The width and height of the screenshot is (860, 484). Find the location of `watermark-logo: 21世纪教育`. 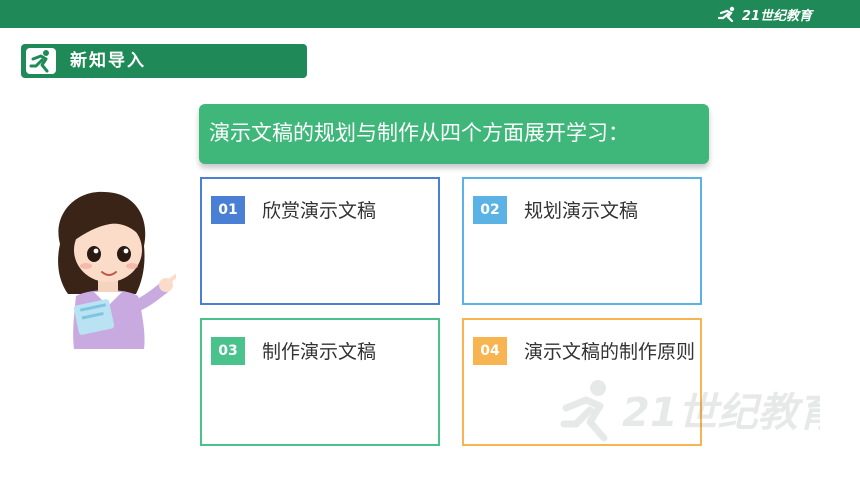

watermark-logo: 21世纪教育 is located at coordinates (690, 411).